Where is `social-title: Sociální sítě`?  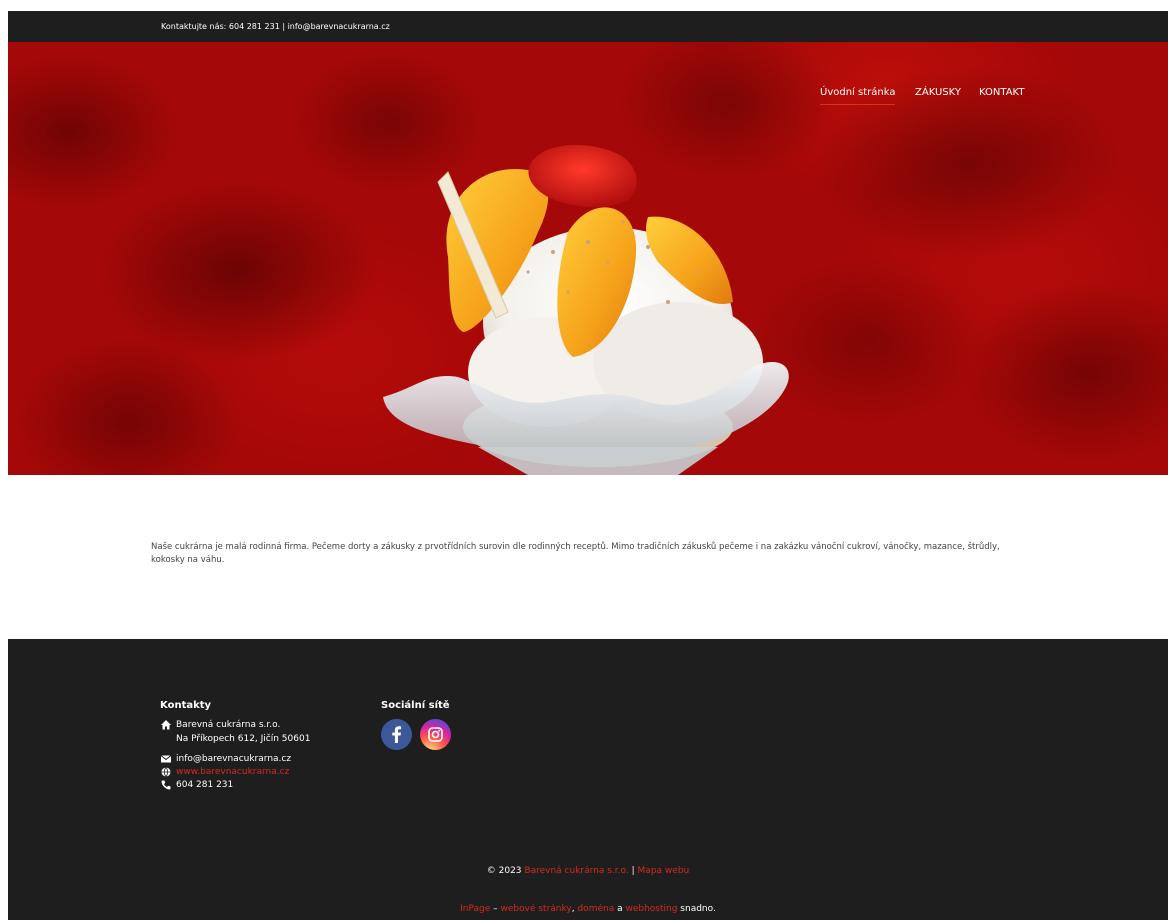
social-title: Sociální sítě is located at coordinates (415, 705).